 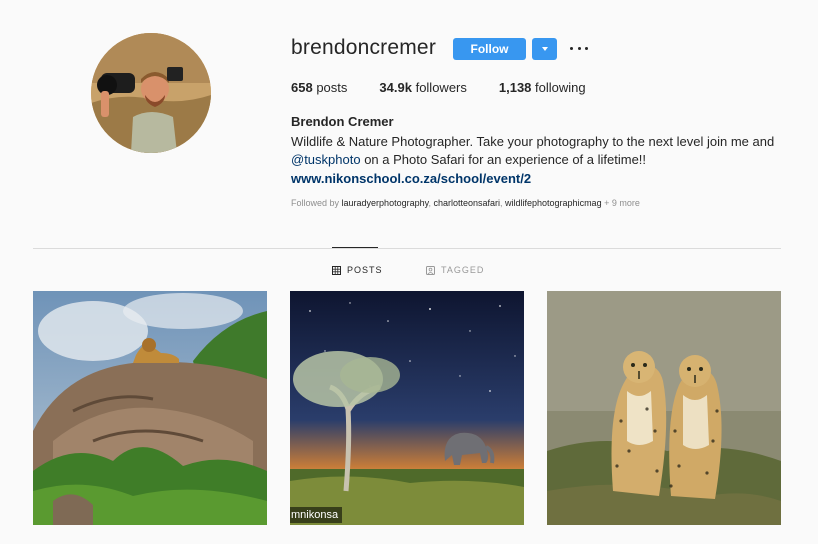 What do you see at coordinates (364, 47) in the screenshot?
I see `profile-username: brendoncremer` at bounding box center [364, 47].